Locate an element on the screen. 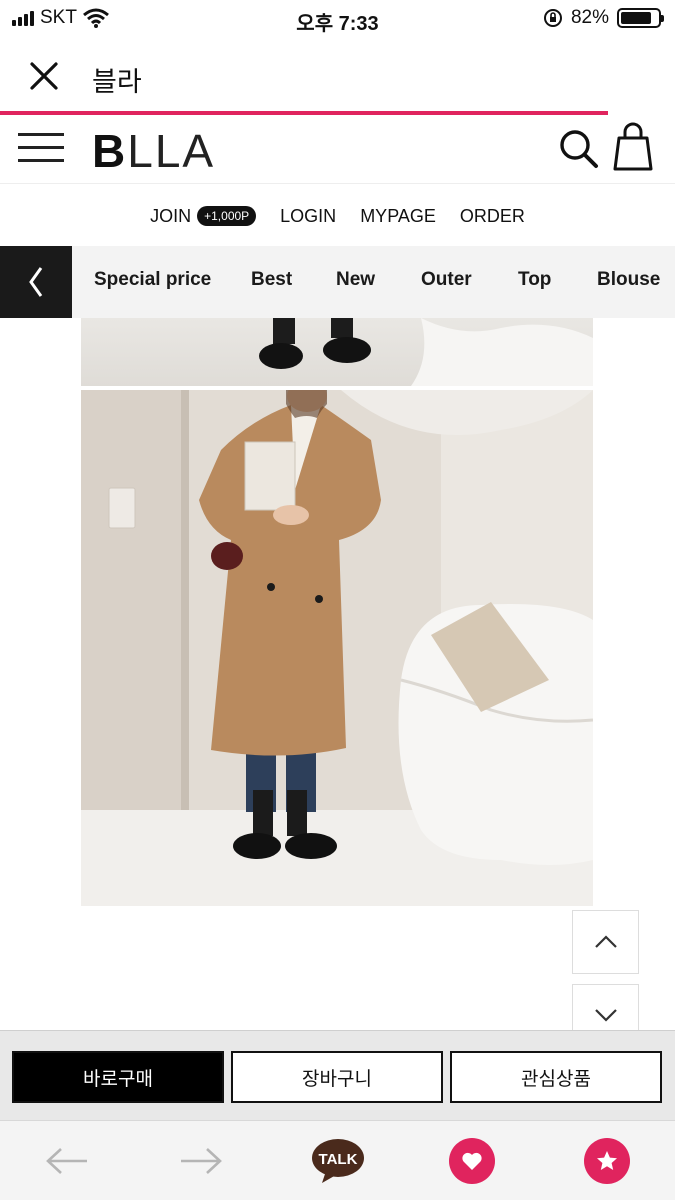 The height and width of the screenshot is (1200, 675). join-link: JOIN +1,000P is located at coordinates (203, 216).